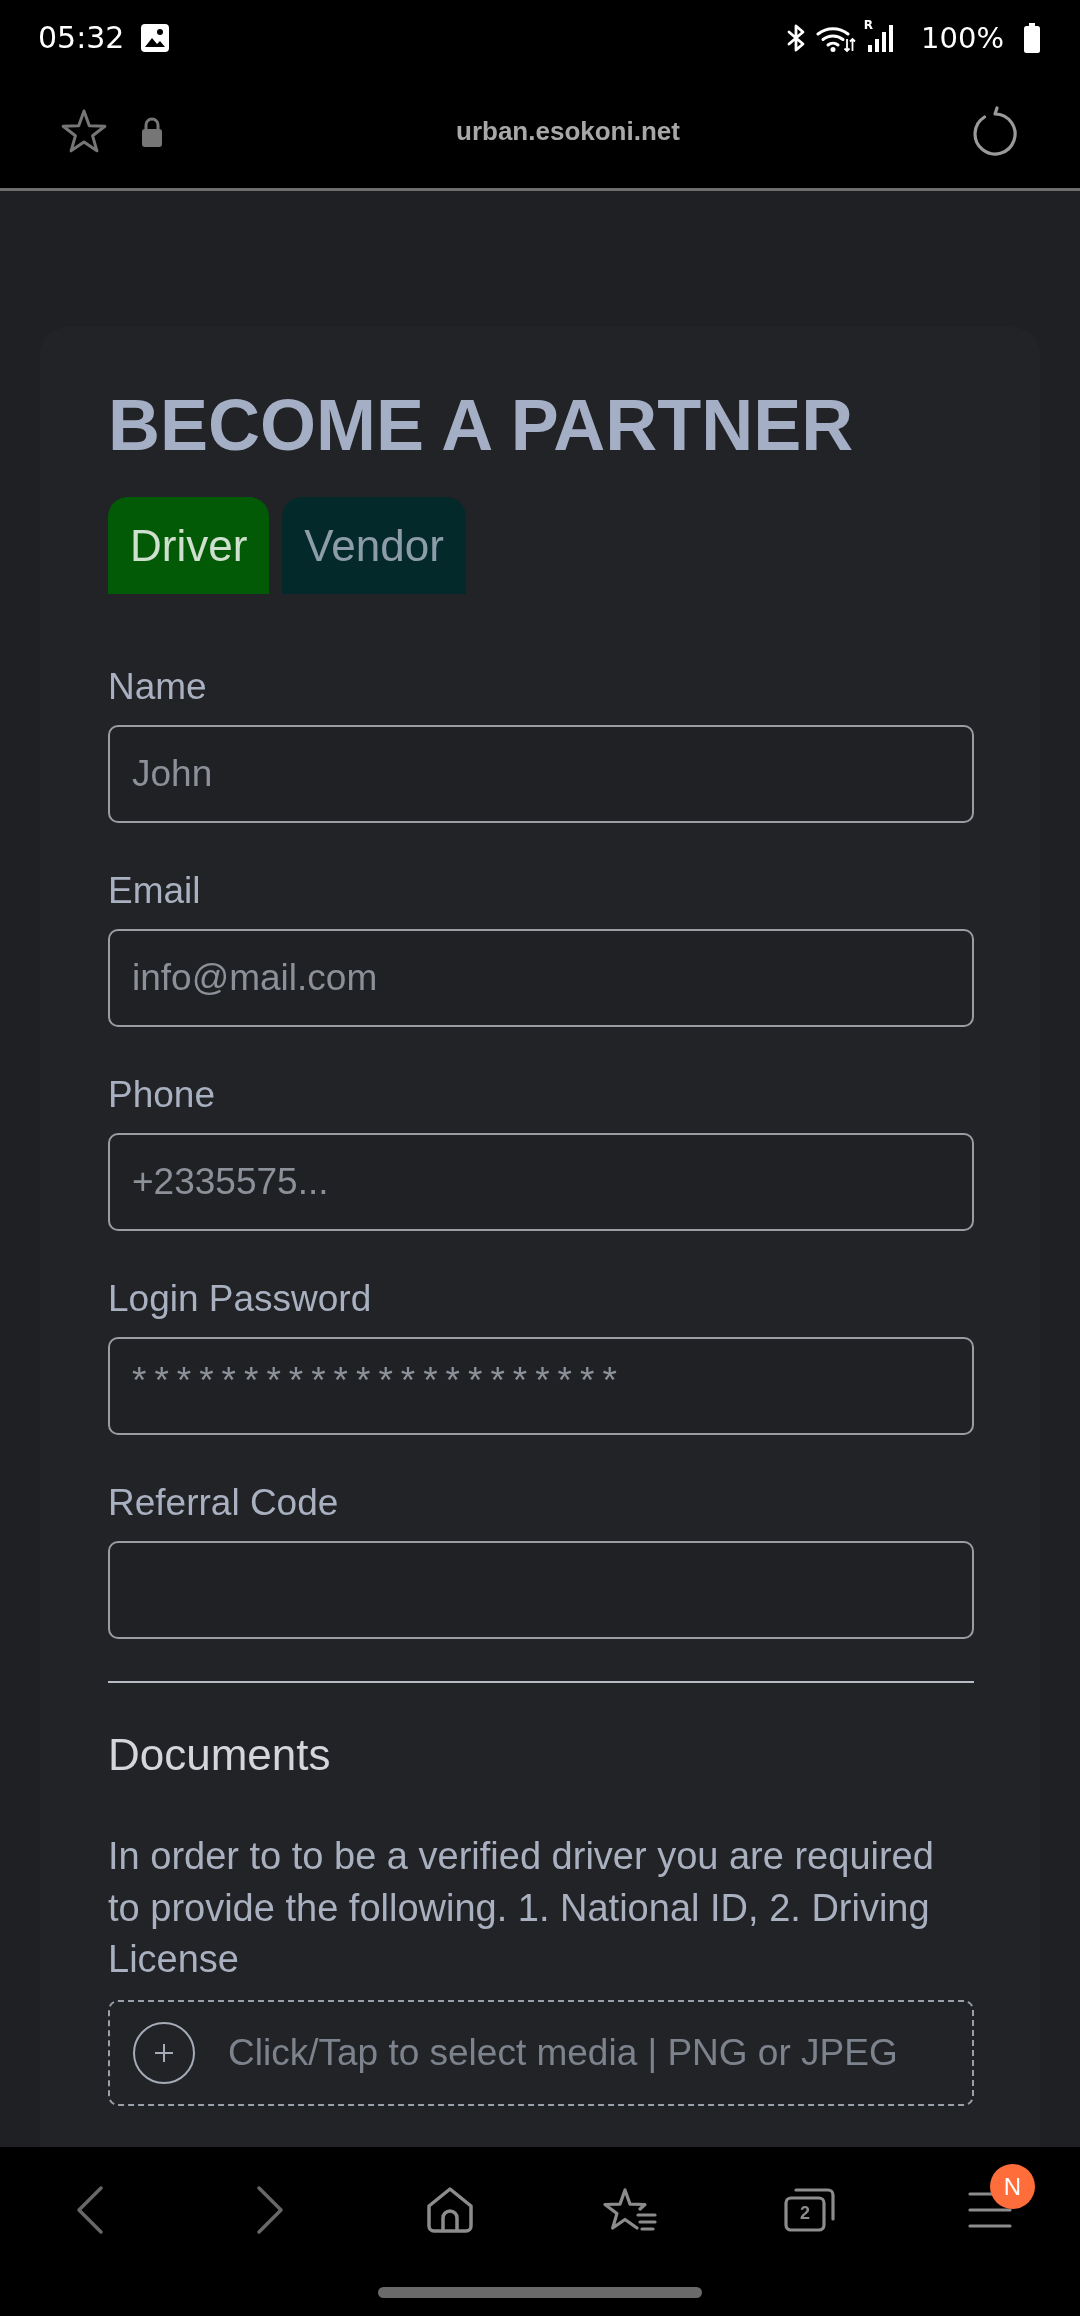  Describe the element at coordinates (995, 131) in the screenshot. I see `reload-icon` at that location.